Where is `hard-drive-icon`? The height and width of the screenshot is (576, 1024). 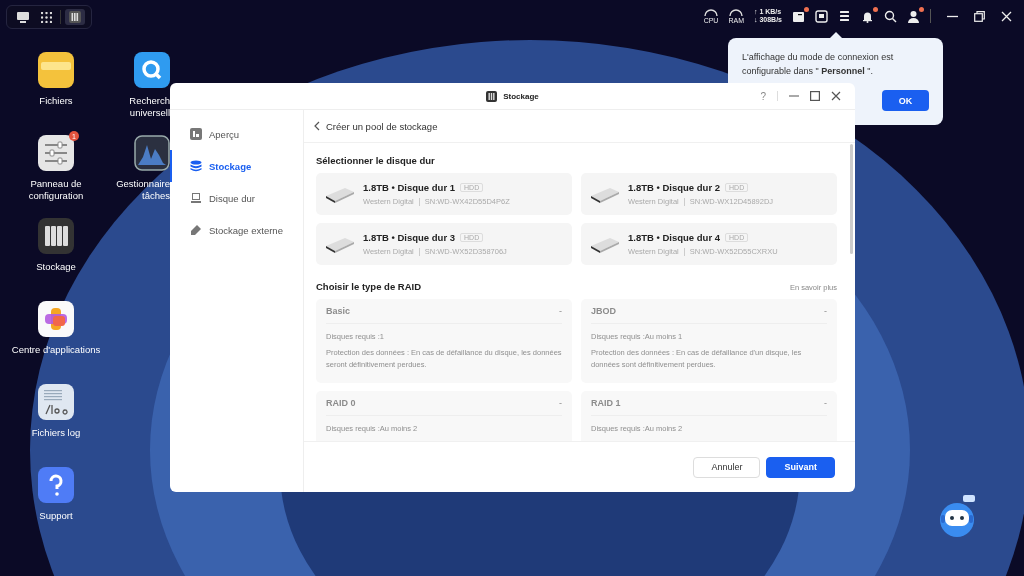 hard-drive-icon is located at coordinates (196, 198).